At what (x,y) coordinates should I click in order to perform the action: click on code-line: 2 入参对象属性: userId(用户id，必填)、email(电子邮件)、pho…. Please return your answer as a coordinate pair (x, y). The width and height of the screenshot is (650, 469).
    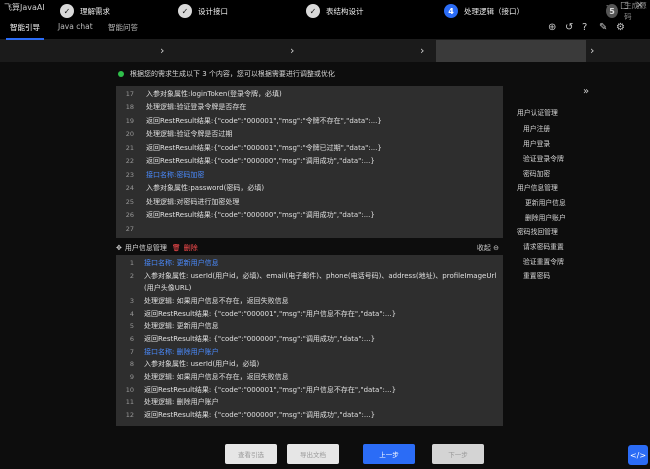
    Looking at the image, I should click on (313, 276).